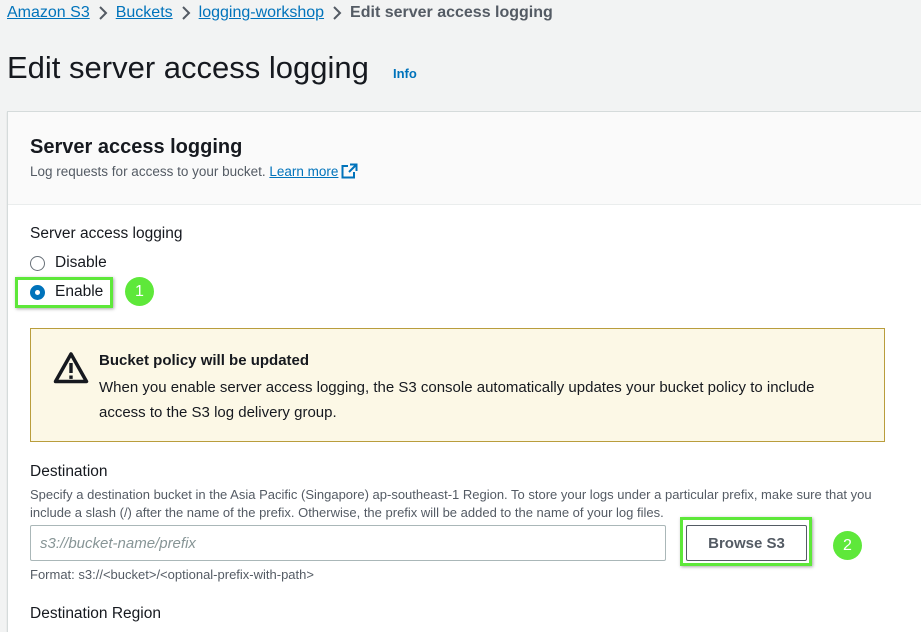 The width and height of the screenshot is (921, 632). I want to click on external-link-icon, so click(349, 172).